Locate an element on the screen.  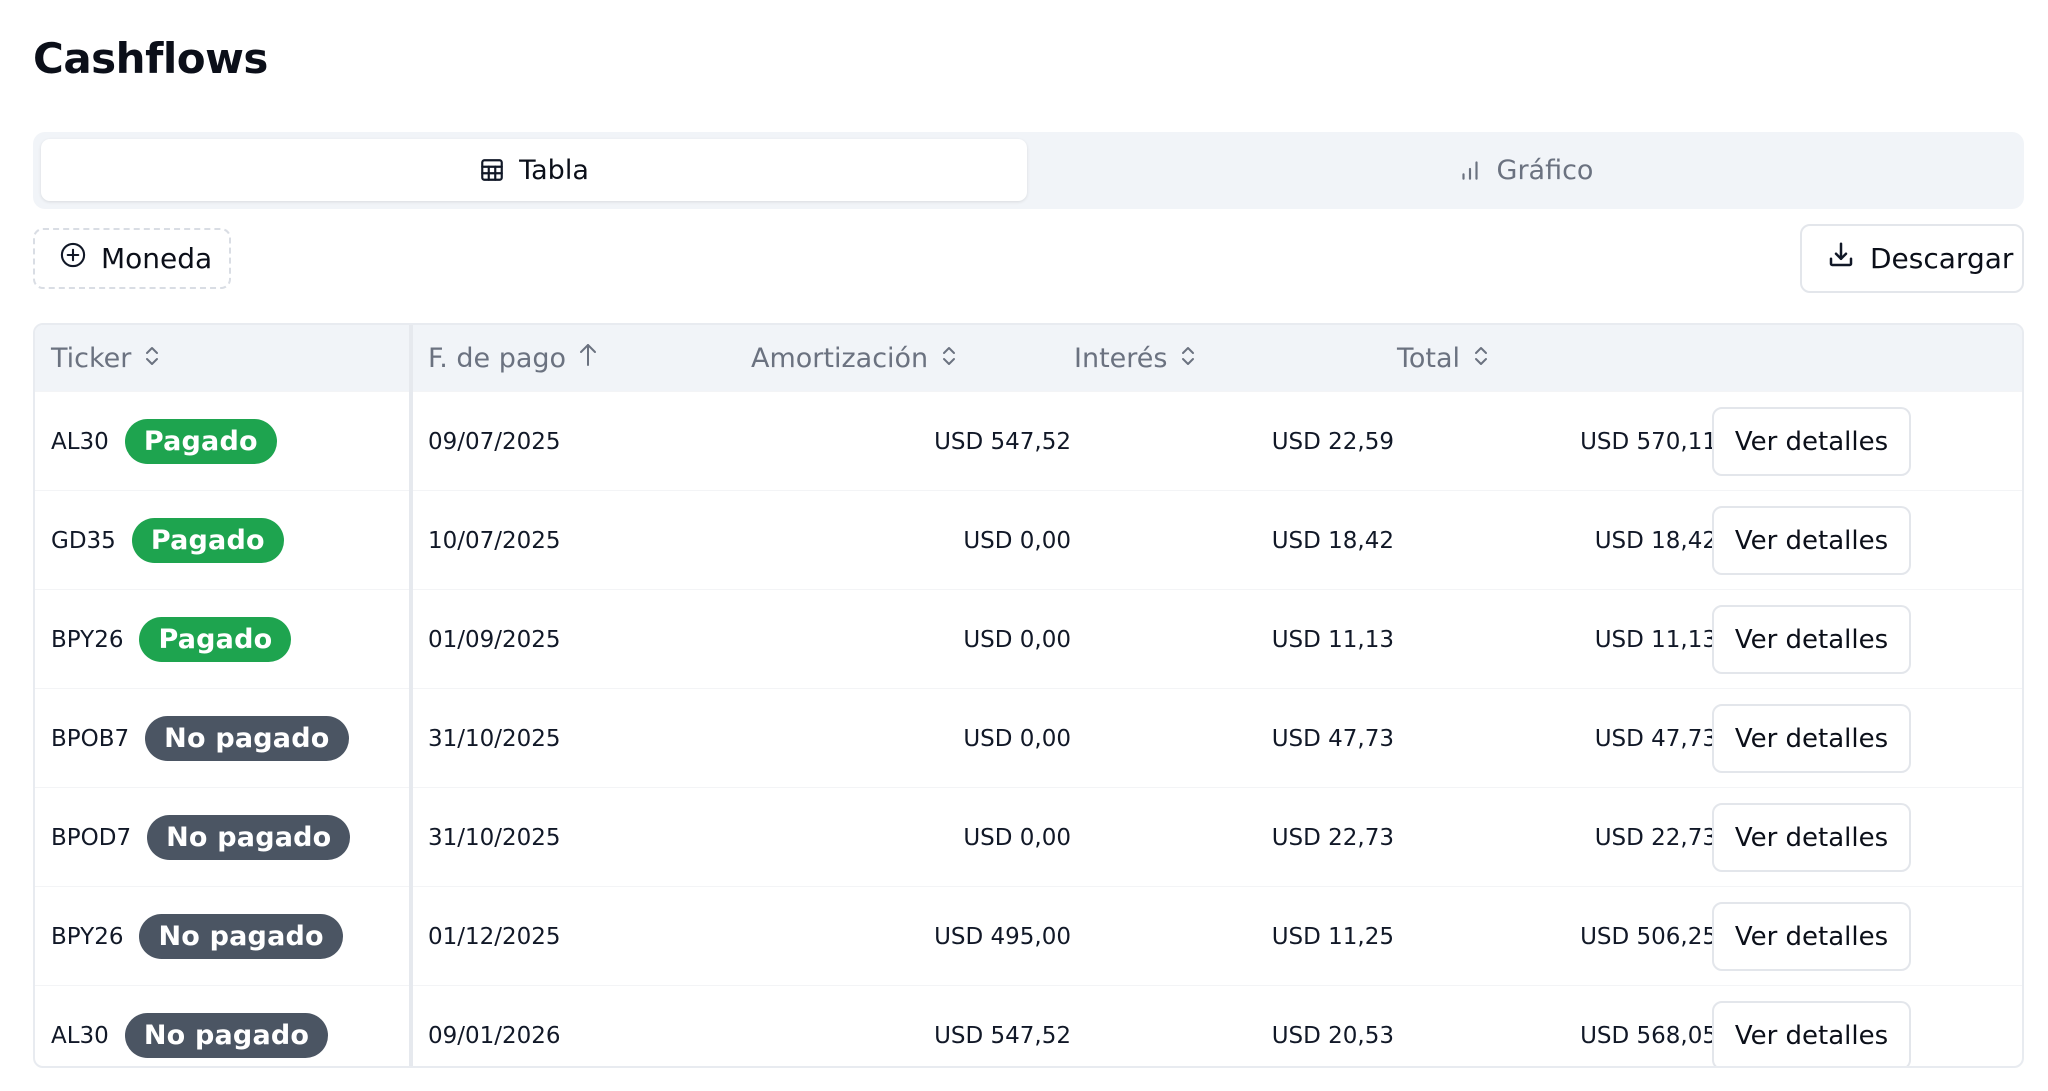
total-cell: USD 47,73 is located at coordinates (1655, 738).